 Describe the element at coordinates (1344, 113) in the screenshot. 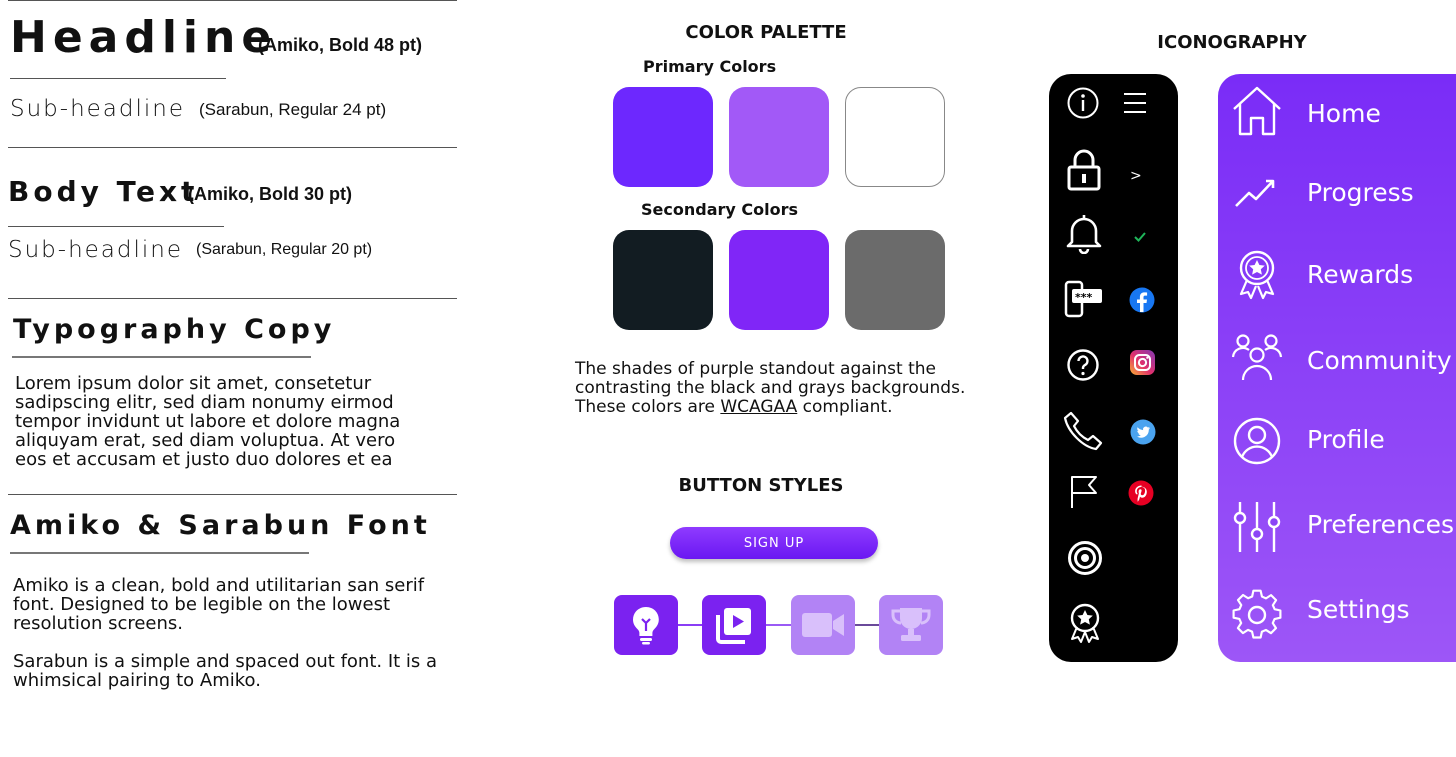

I see `nav-label: Home` at that location.